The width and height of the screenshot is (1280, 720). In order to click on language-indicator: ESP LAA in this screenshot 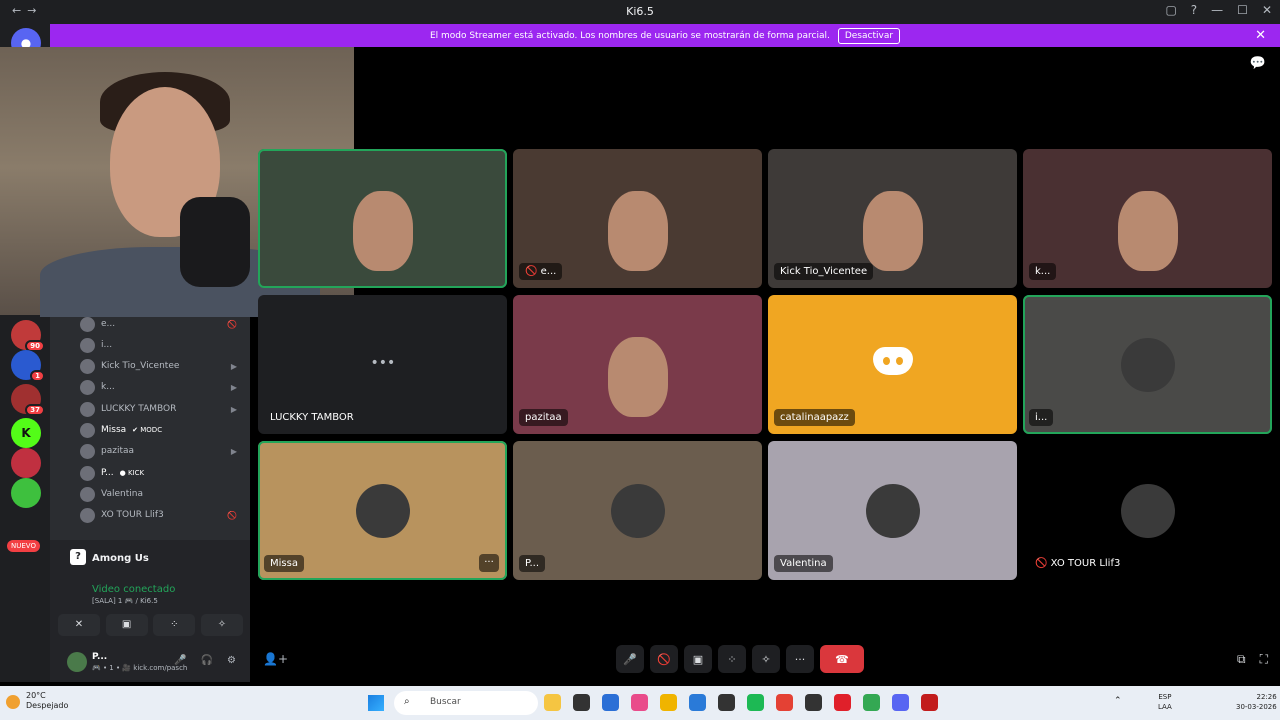, I will do `click(1165, 702)`.